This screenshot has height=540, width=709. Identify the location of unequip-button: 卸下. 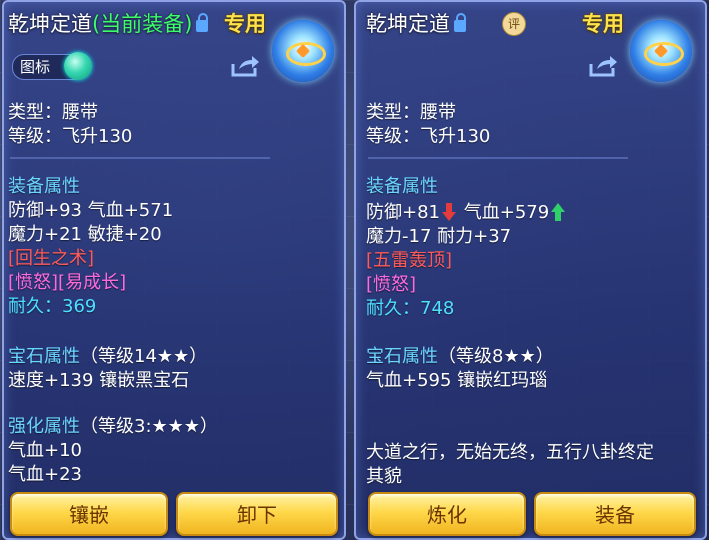
(257, 514).